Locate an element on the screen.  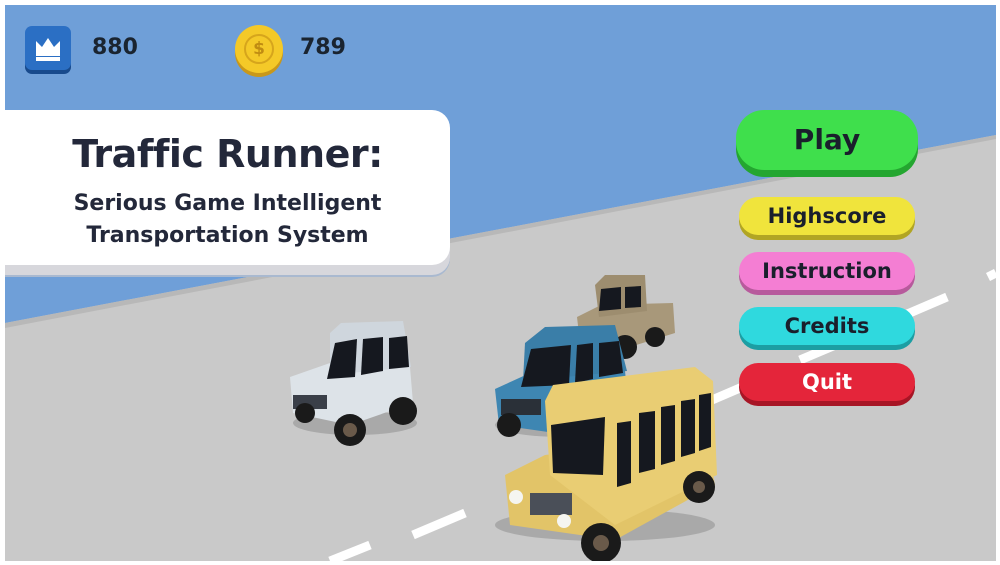
credits-button: Credits is located at coordinates (827, 326).